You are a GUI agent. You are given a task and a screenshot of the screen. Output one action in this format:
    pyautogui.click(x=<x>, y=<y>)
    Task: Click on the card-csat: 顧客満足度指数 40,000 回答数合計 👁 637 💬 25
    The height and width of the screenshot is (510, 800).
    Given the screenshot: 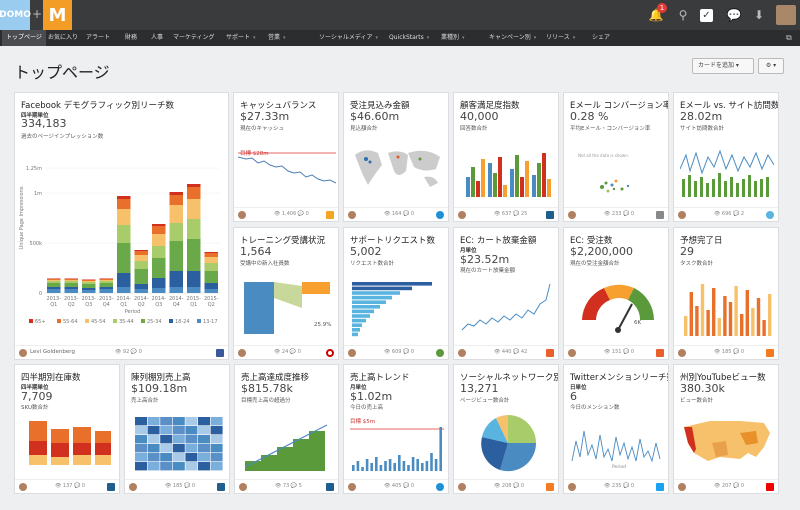 What is the action you would take?
    pyautogui.click(x=506, y=157)
    